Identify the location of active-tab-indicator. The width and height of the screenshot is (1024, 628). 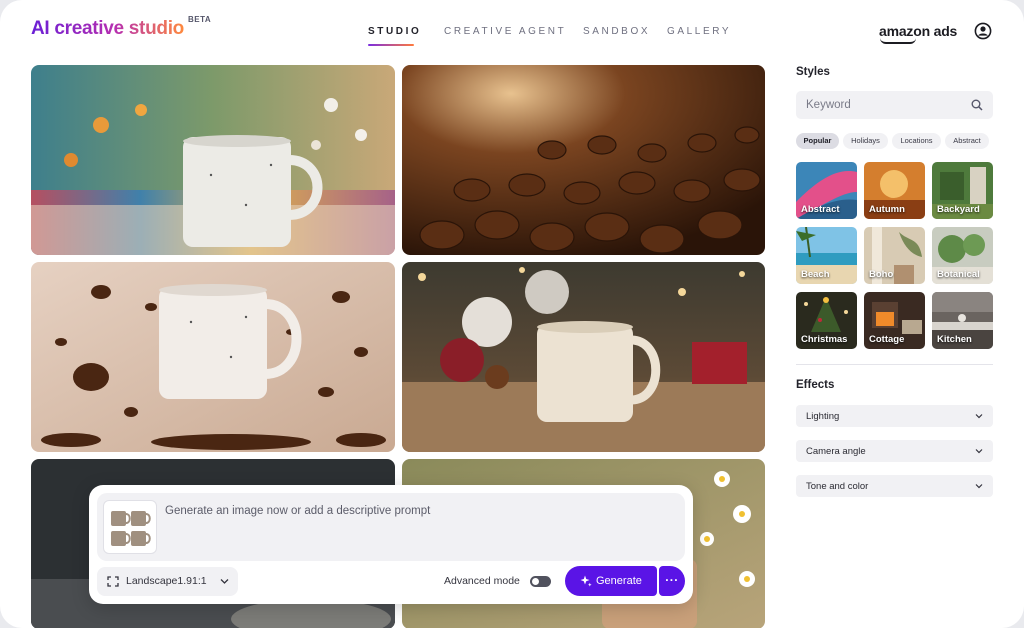
(391, 45).